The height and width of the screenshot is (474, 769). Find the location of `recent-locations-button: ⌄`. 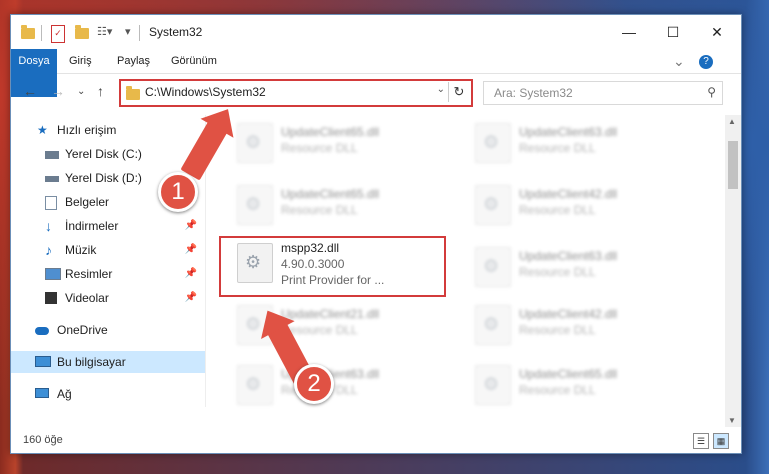

recent-locations-button: ⌄ is located at coordinates (81, 91).